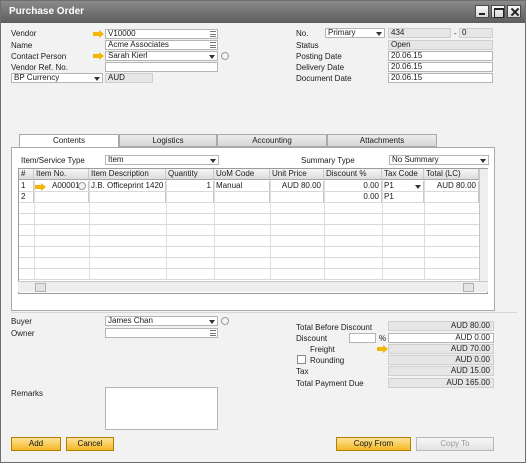 The image size is (526, 463). Describe the element at coordinates (127, 197) in the screenshot. I see `item-description-cell` at that location.